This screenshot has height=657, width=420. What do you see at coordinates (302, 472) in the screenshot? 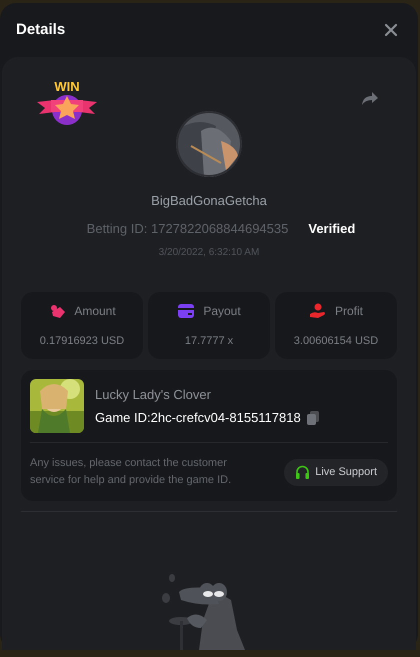
I see `headset-icon` at bounding box center [302, 472].